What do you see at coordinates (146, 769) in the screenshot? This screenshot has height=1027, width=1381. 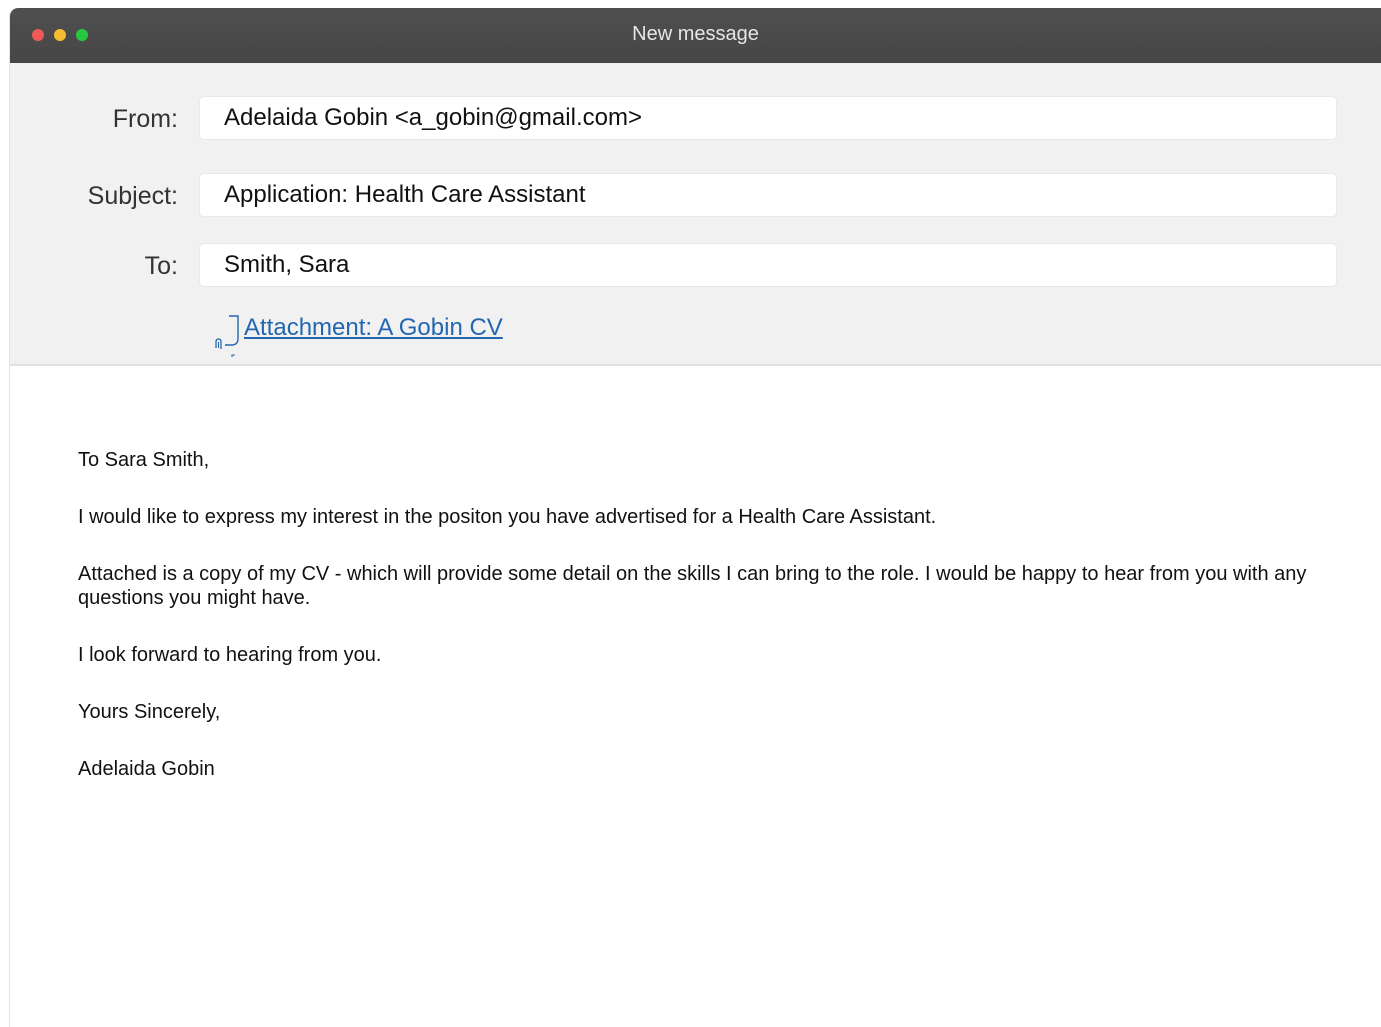 I see `signature-text: Adelaida Gobin` at bounding box center [146, 769].